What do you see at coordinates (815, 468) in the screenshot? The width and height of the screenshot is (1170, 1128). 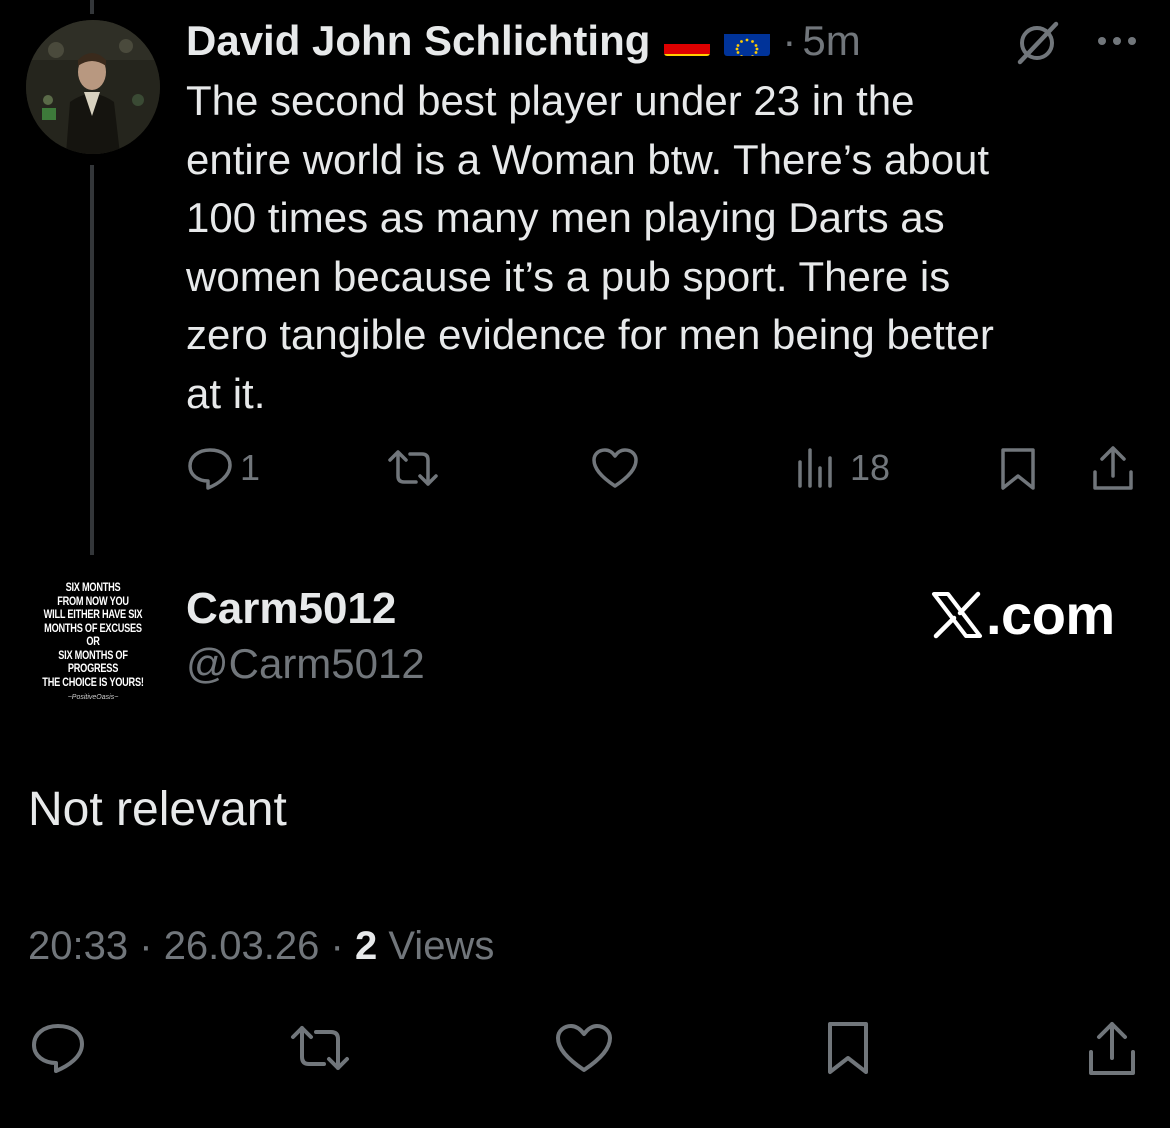 I see `views-icon` at bounding box center [815, 468].